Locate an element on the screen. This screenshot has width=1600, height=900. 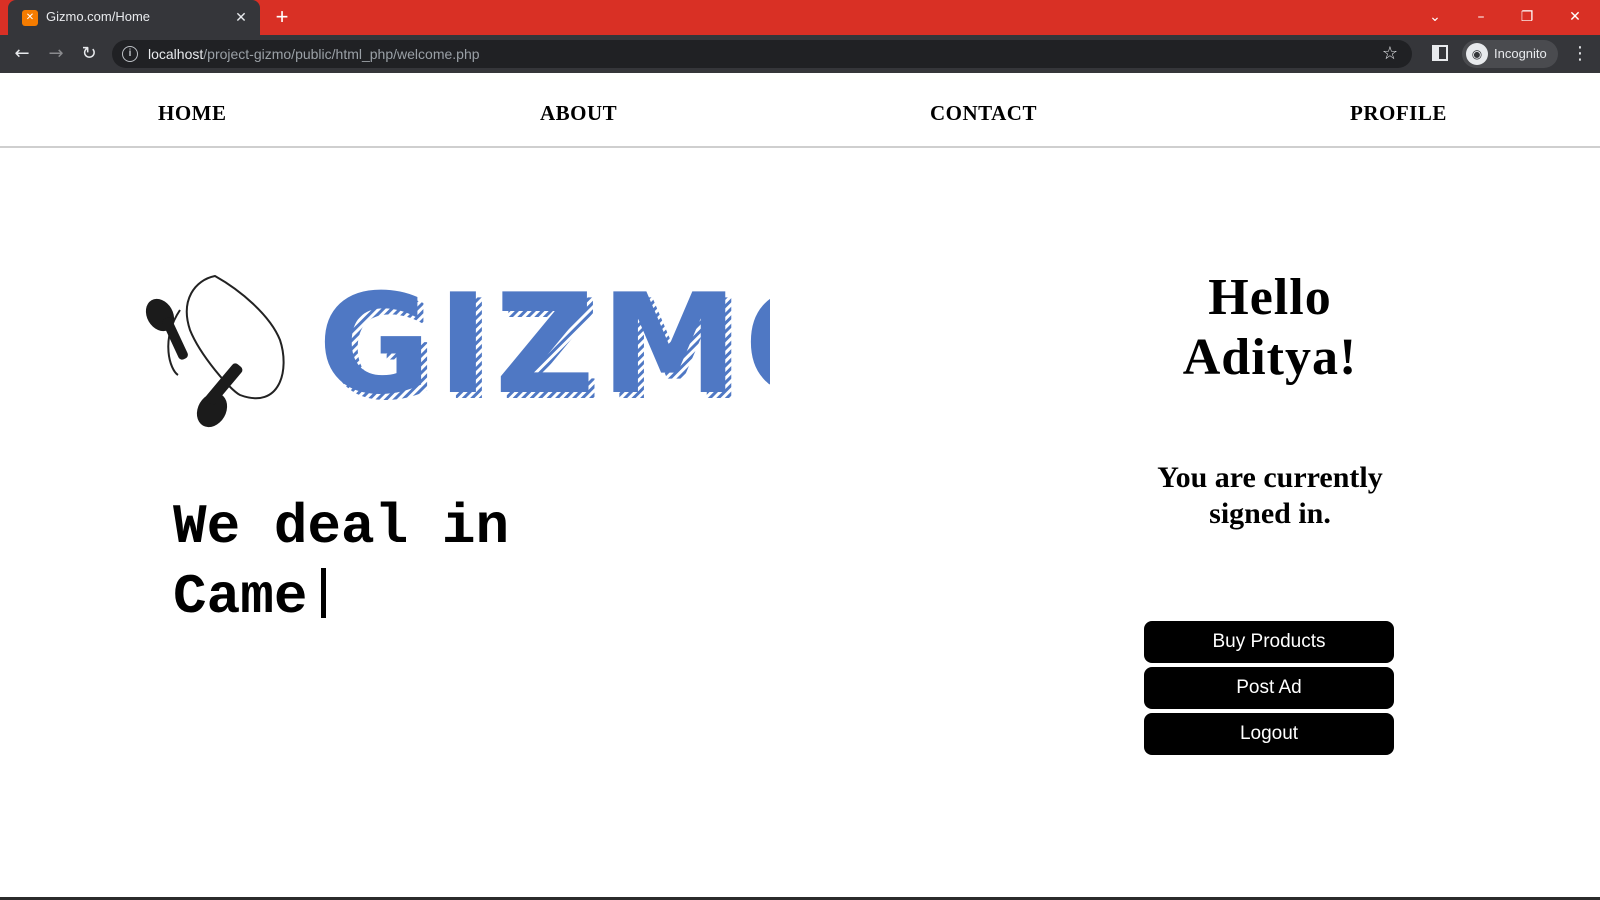
side-panel-icon is located at coordinates (1440, 53).